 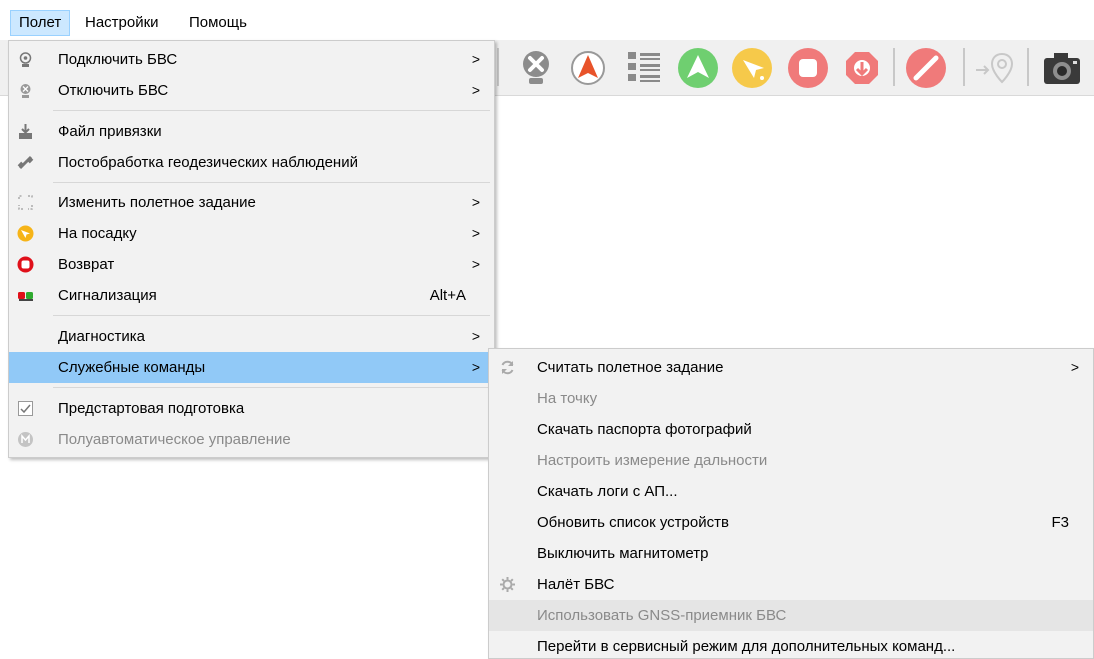 What do you see at coordinates (447, 295) in the screenshot?
I see `shortcut-label: Alt+A` at bounding box center [447, 295].